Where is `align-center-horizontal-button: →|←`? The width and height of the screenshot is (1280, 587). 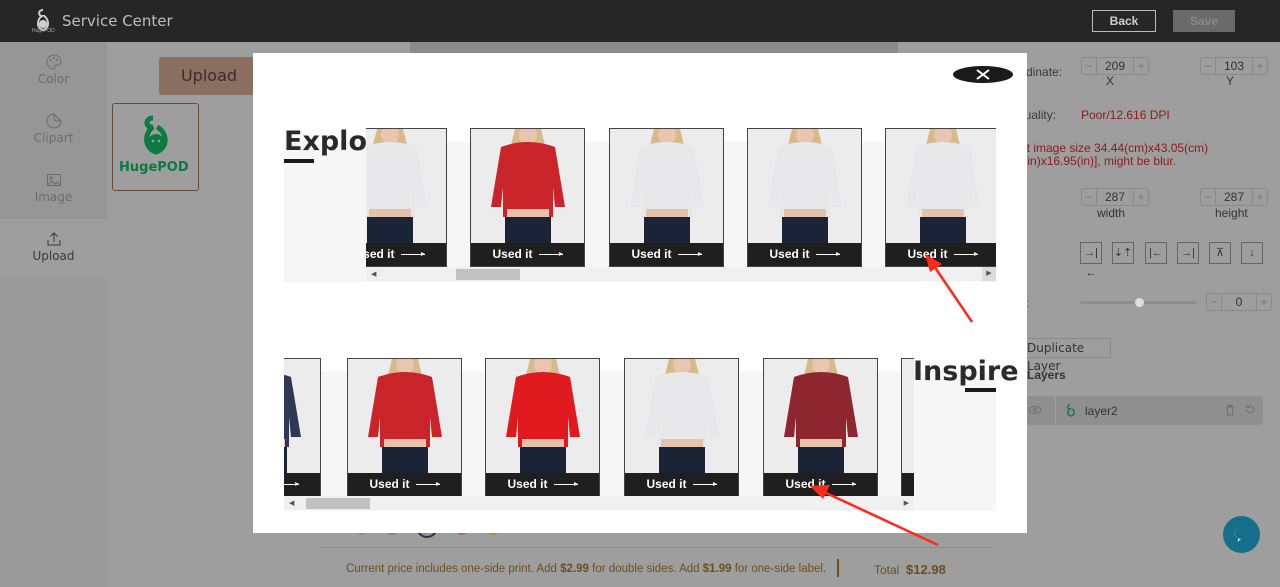 align-center-horizontal-button: →|← is located at coordinates (1091, 260).